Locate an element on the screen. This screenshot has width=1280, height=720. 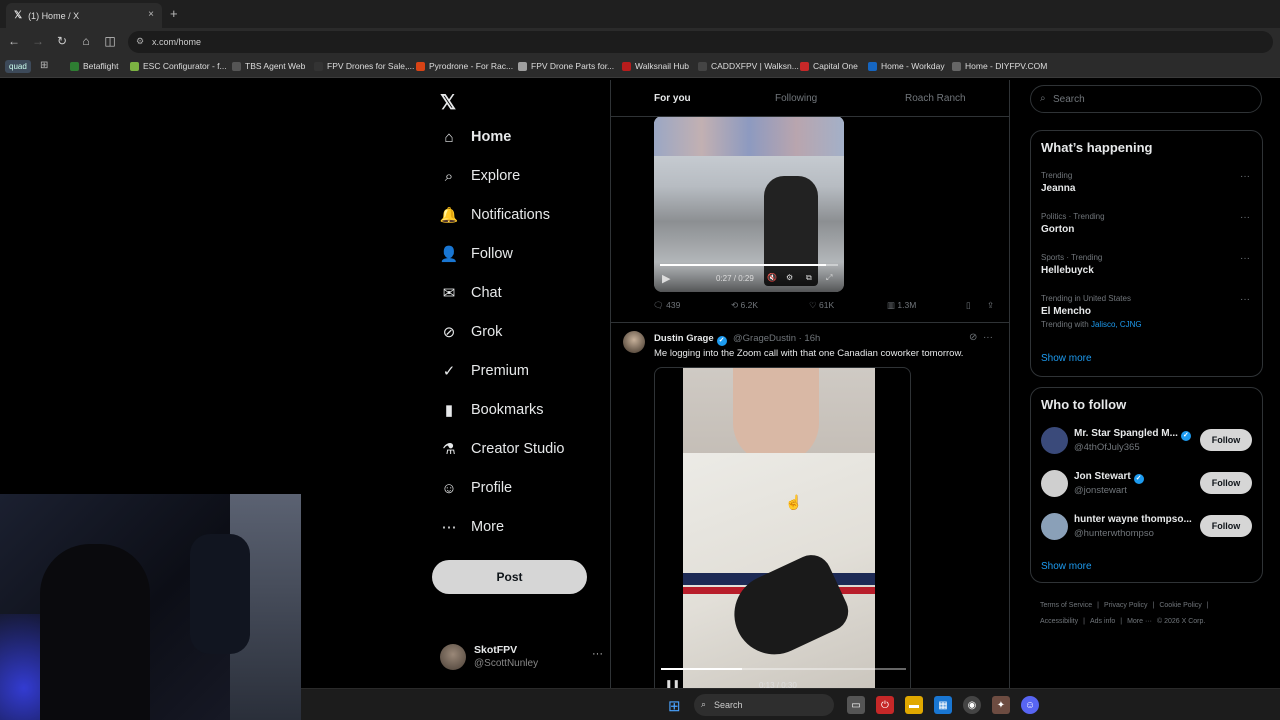
views-button: ▥ 1.3M is located at coordinates (901, 305).